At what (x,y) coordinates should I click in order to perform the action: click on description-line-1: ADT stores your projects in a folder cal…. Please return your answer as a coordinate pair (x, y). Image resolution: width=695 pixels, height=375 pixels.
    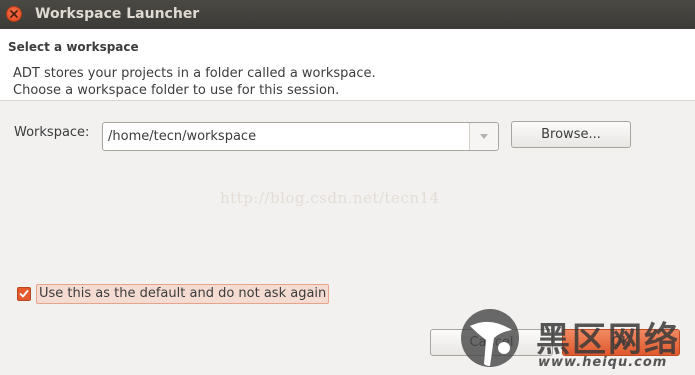
    Looking at the image, I should click on (194, 73).